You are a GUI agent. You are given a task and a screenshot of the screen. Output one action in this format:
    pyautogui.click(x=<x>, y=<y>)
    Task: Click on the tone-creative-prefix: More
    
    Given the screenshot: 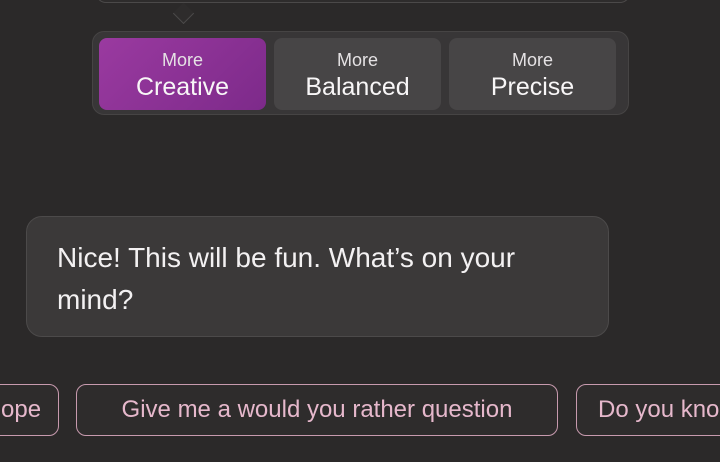 What is the action you would take?
    pyautogui.click(x=182, y=60)
    